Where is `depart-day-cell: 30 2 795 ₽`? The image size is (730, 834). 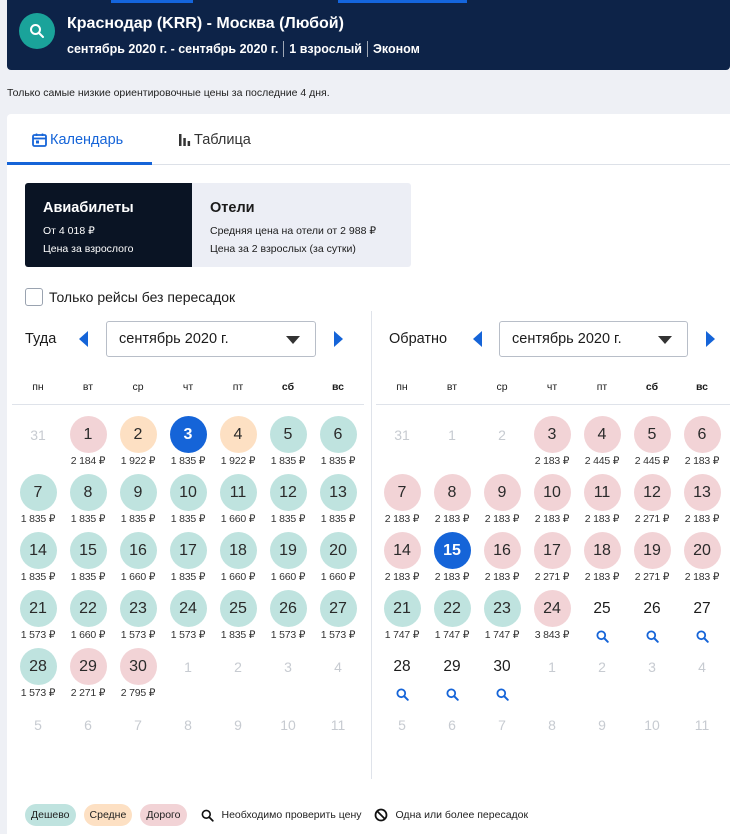
depart-day-cell: 30 2 795 ₽ is located at coordinates (138, 677).